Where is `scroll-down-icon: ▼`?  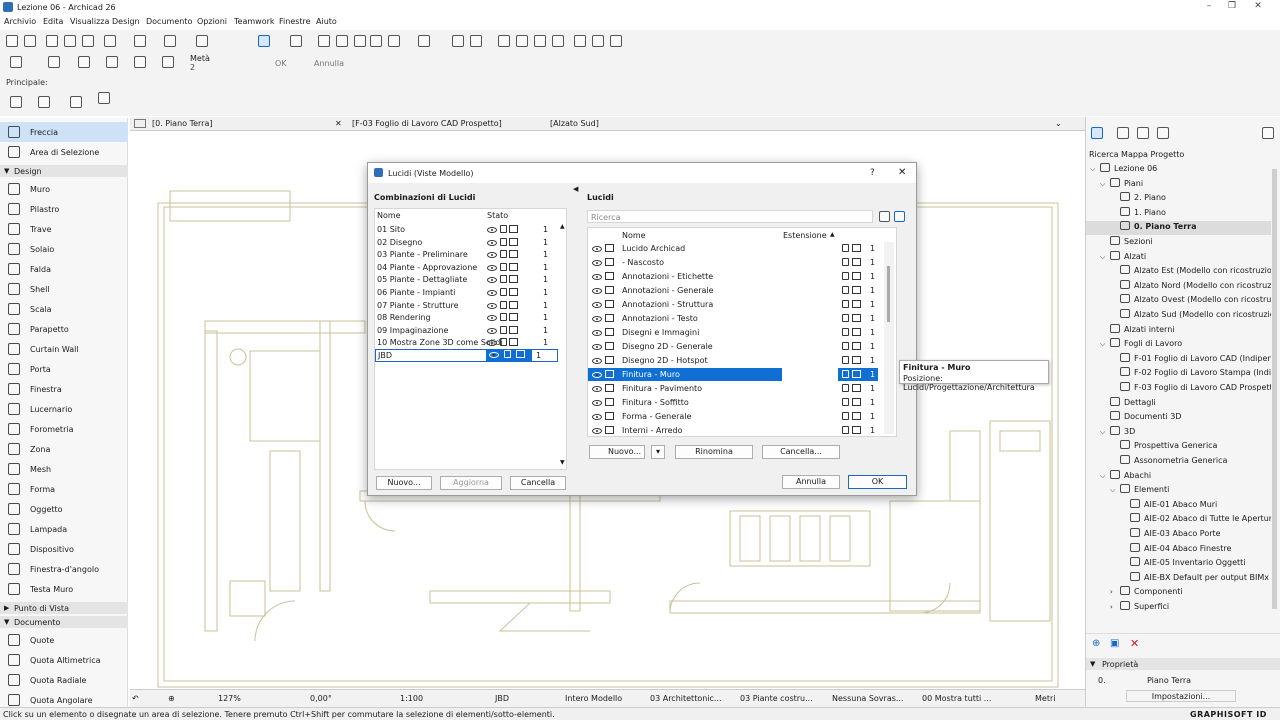
scroll-down-icon: ▼ is located at coordinates (562, 462).